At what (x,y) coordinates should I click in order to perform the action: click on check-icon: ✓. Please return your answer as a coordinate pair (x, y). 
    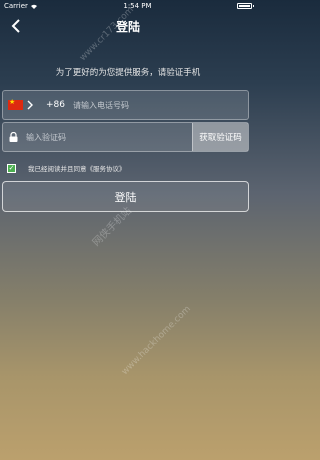
    Looking at the image, I should click on (11, 167).